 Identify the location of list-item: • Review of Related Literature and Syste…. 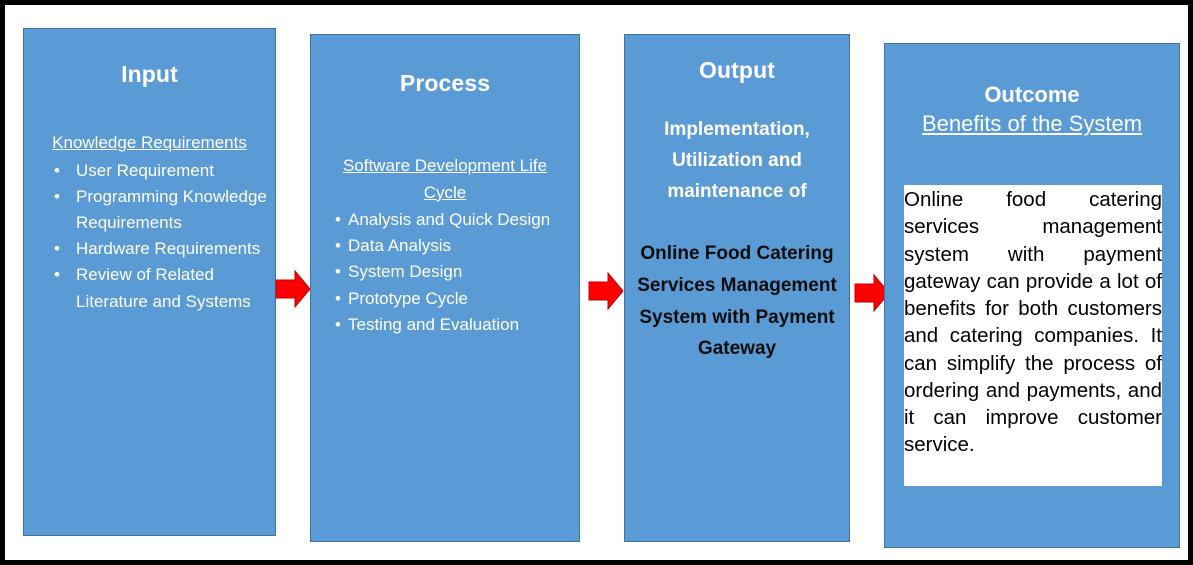
(160, 288).